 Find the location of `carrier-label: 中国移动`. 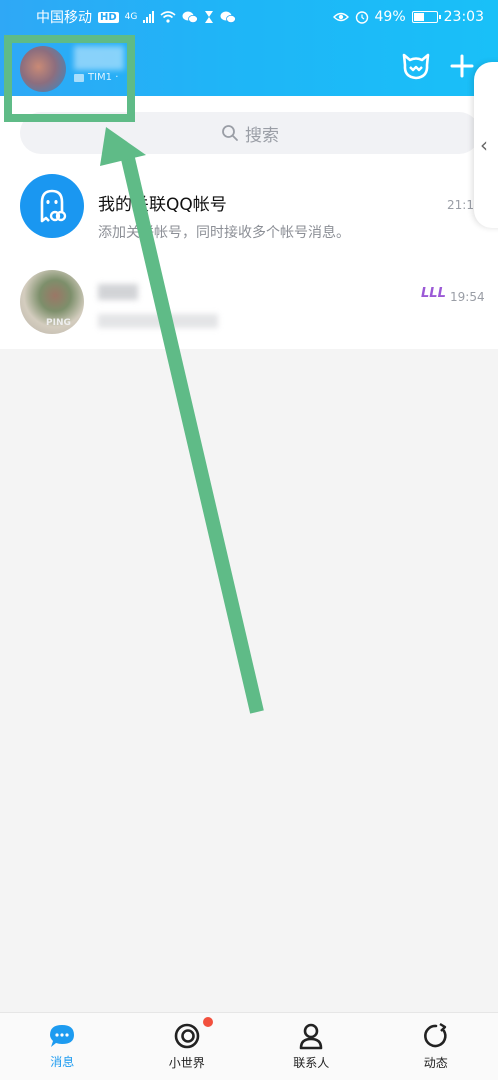

carrier-label: 中国移动 is located at coordinates (64, 18).